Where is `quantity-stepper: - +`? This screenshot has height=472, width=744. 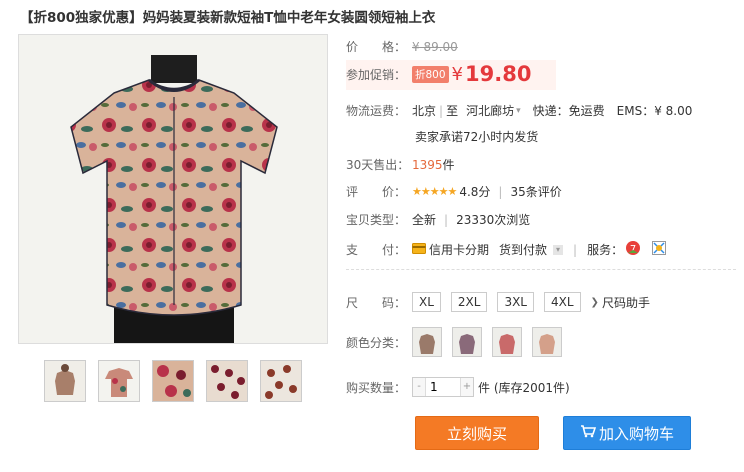
quantity-stepper: - + is located at coordinates (443, 387).